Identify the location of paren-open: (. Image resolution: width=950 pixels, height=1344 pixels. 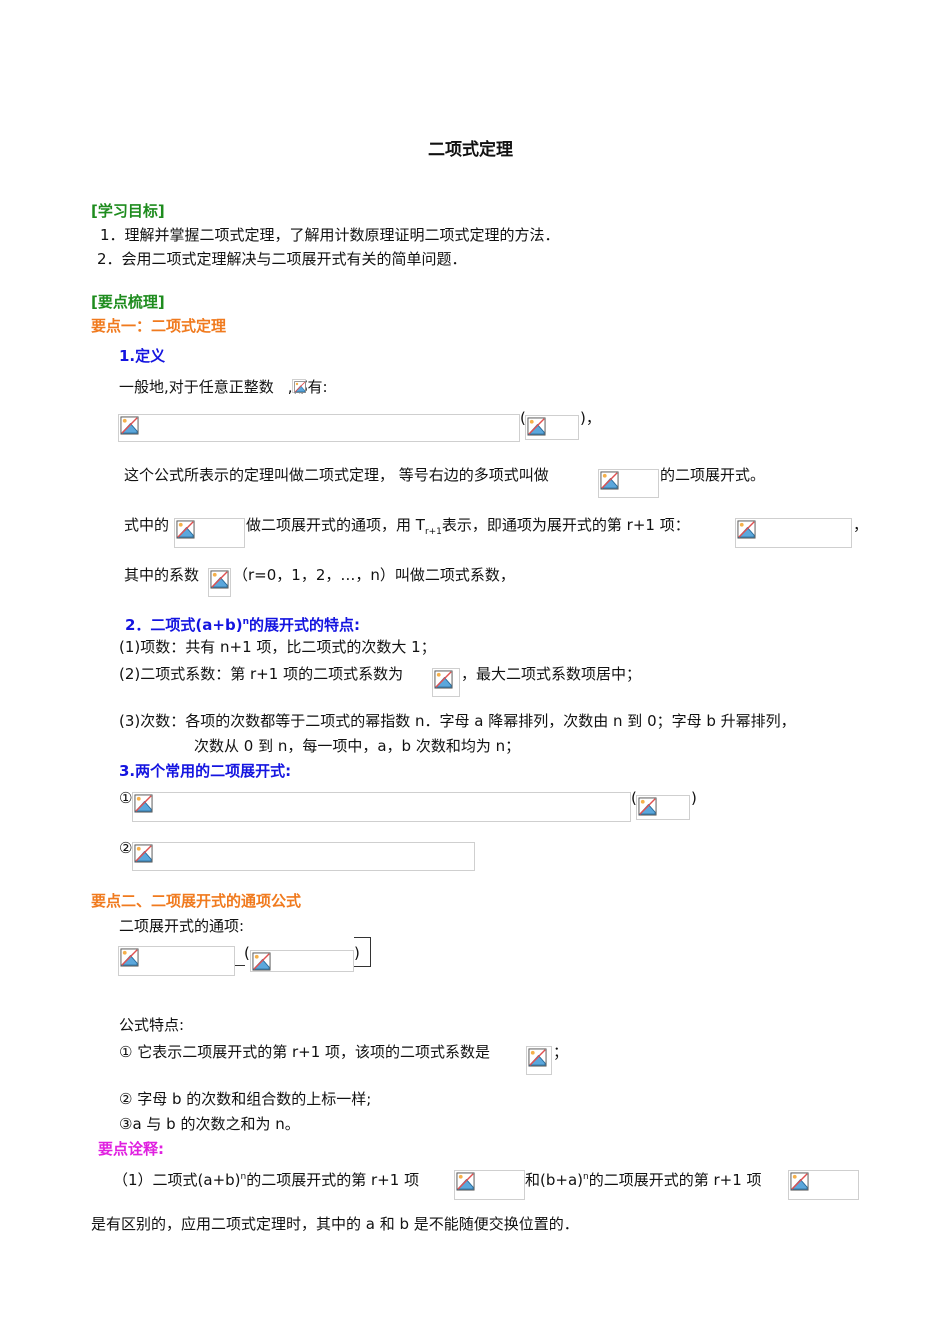
(247, 953).